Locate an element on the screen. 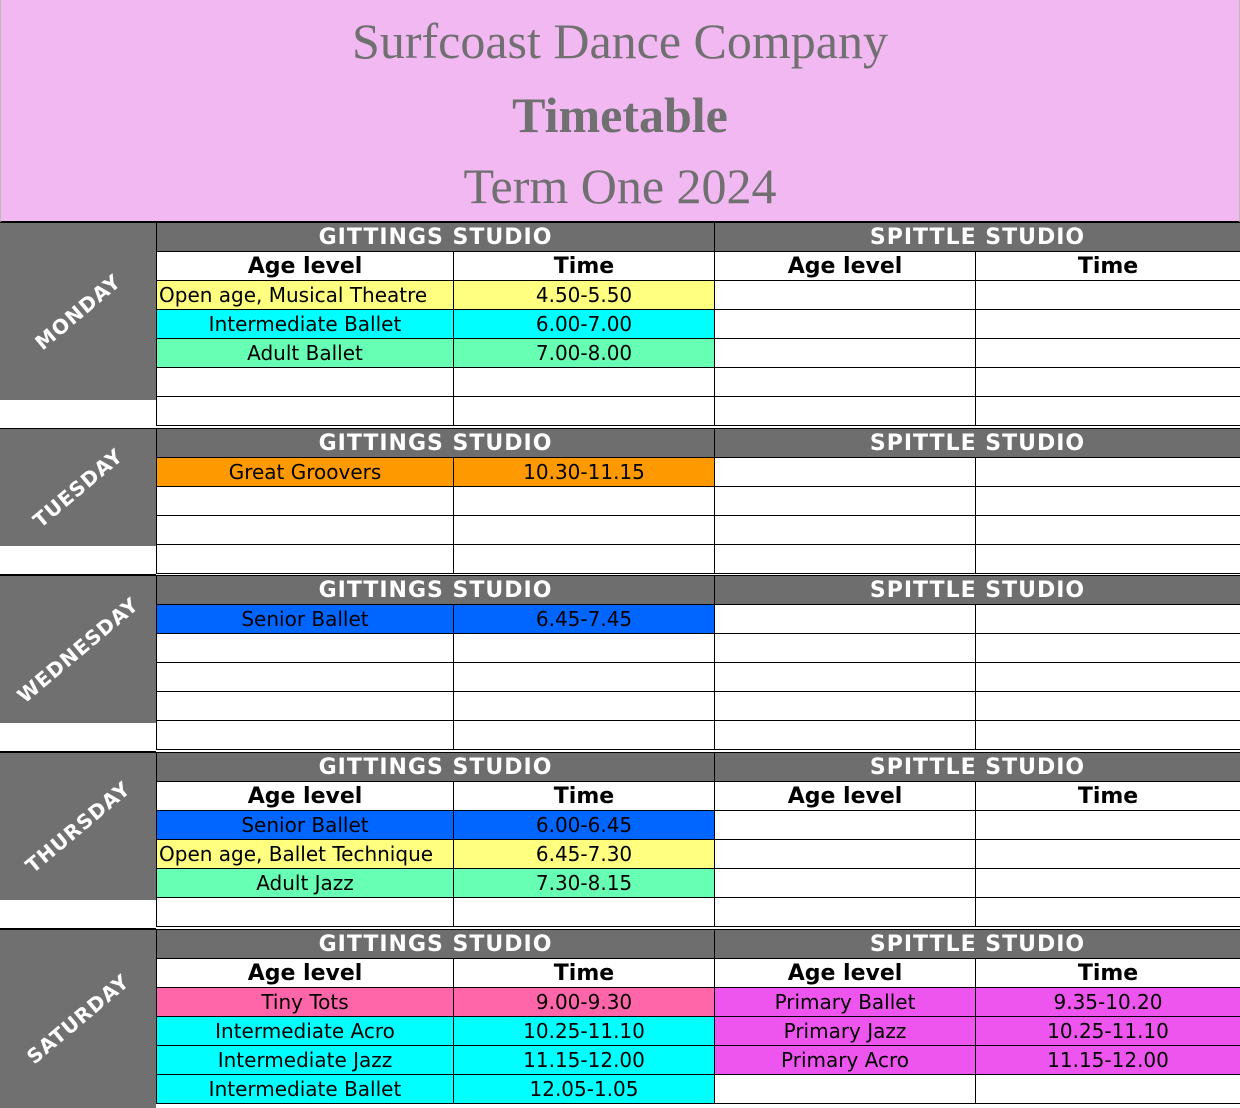 This screenshot has width=1240, height=1108. time-cell: 6.00-7.00 is located at coordinates (584, 324).